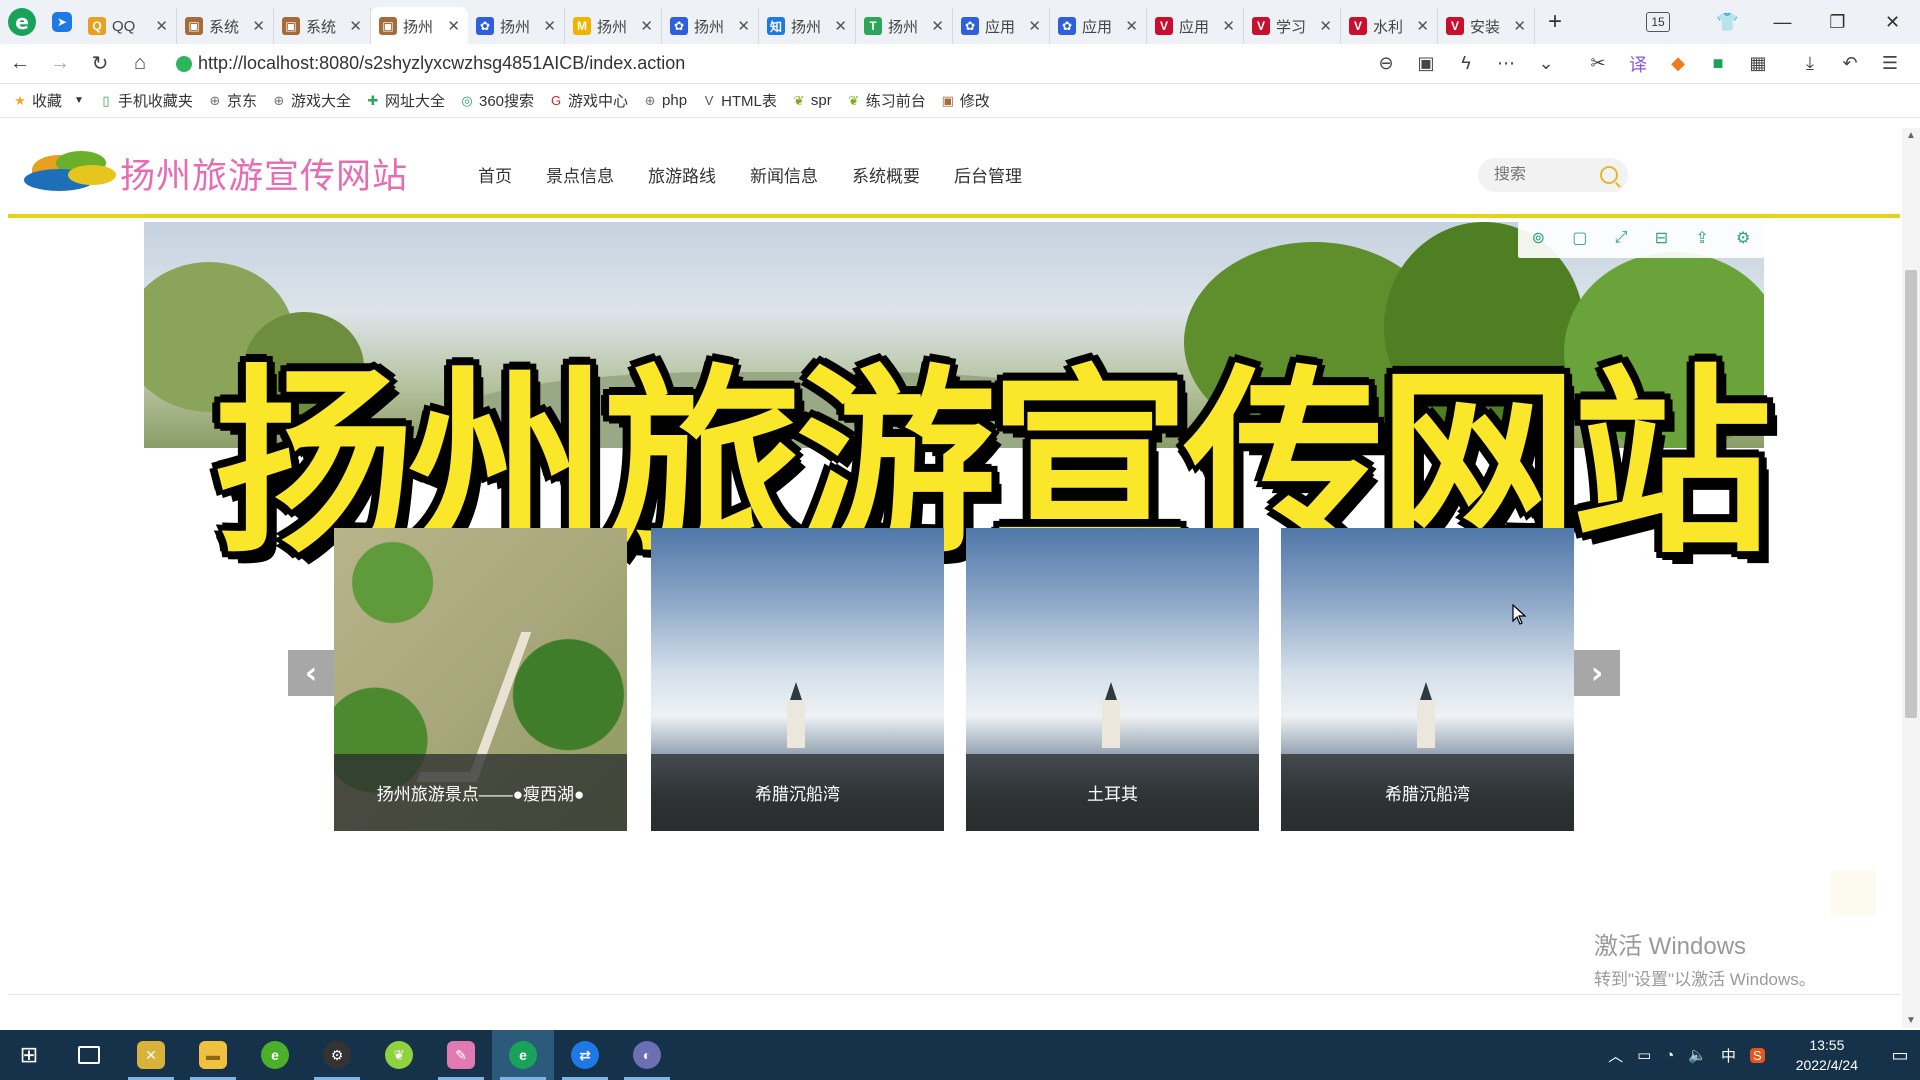 This screenshot has width=1920, height=1080. Describe the element at coordinates (811, 100) in the screenshot. I see `bookmark-item: ❦ spr` at that location.